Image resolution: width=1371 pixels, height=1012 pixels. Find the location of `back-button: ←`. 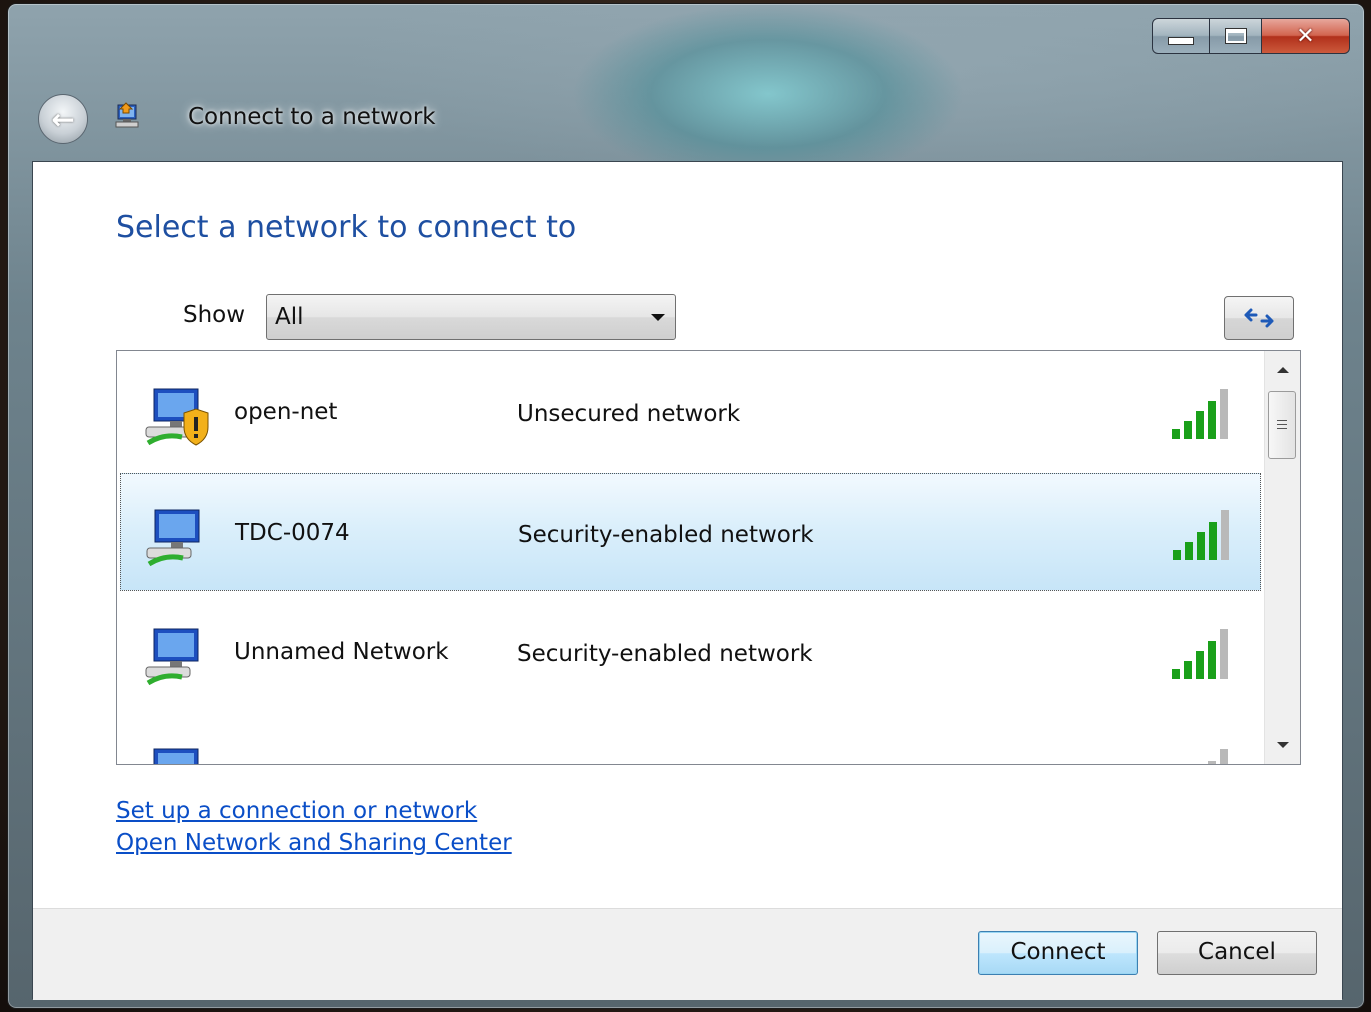

back-button: ← is located at coordinates (63, 119).